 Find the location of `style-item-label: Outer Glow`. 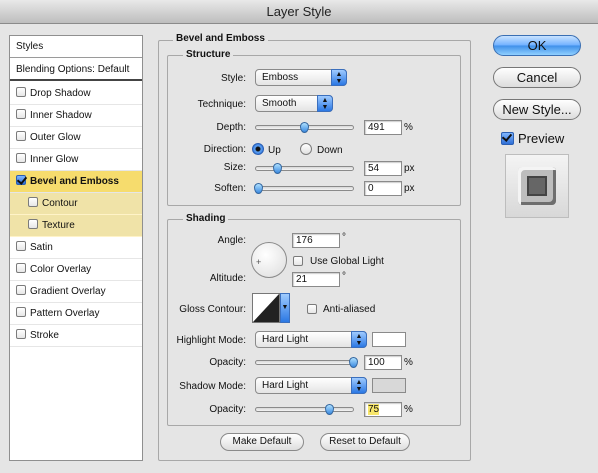

style-item-label: Outer Glow is located at coordinates (55, 137).